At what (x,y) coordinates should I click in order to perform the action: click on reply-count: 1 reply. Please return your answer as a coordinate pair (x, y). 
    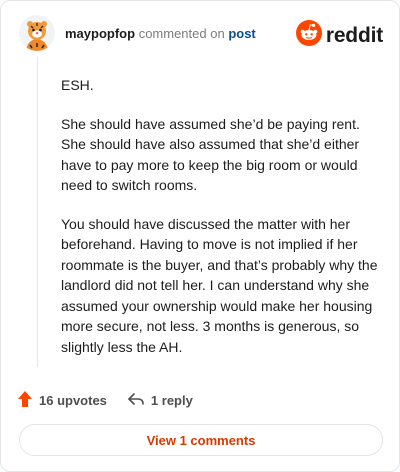
    Looking at the image, I should click on (171, 400).